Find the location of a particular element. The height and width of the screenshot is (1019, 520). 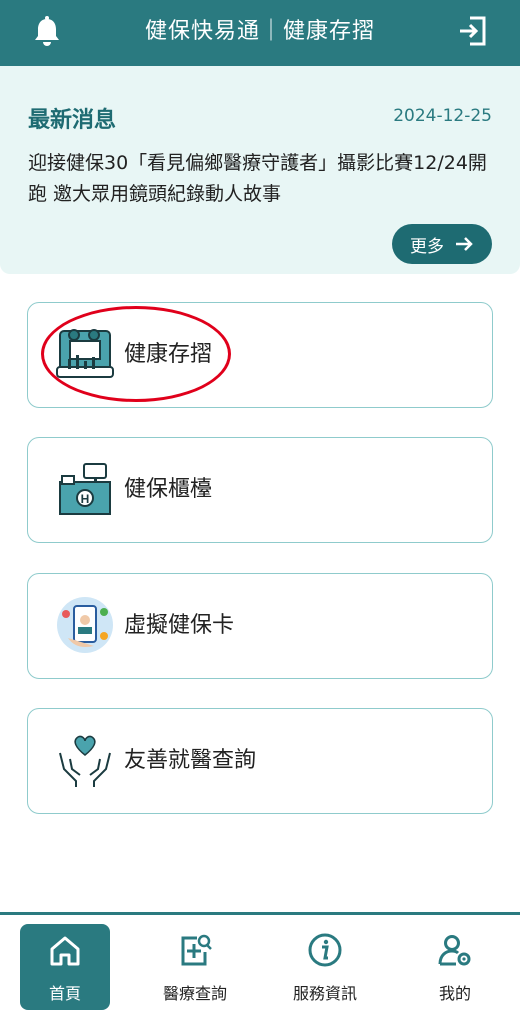

virtual-card-icon is located at coordinates (85, 625).